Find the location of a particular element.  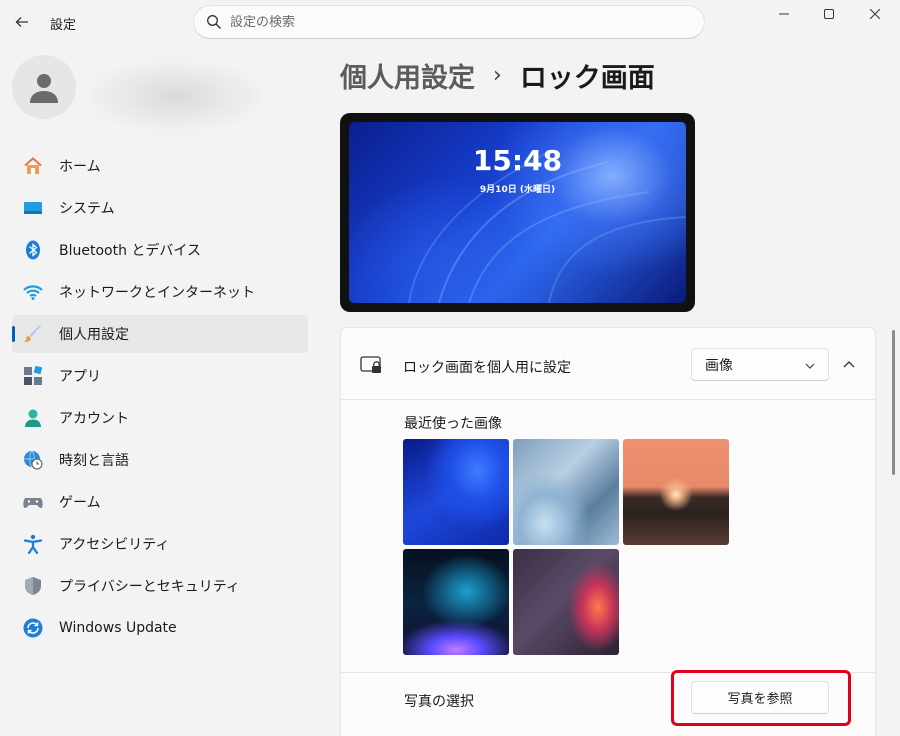

search-icon is located at coordinates (214, 22).